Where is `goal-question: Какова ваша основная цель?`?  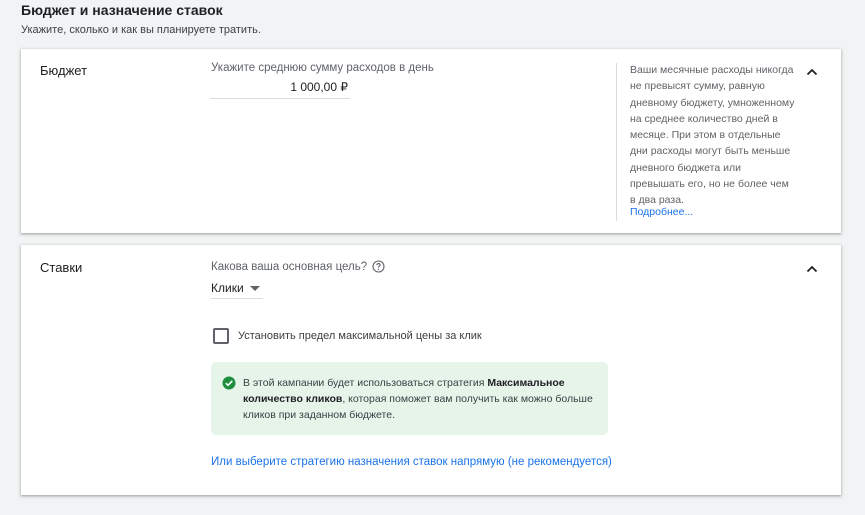 goal-question: Какова ваша основная цель? is located at coordinates (289, 267).